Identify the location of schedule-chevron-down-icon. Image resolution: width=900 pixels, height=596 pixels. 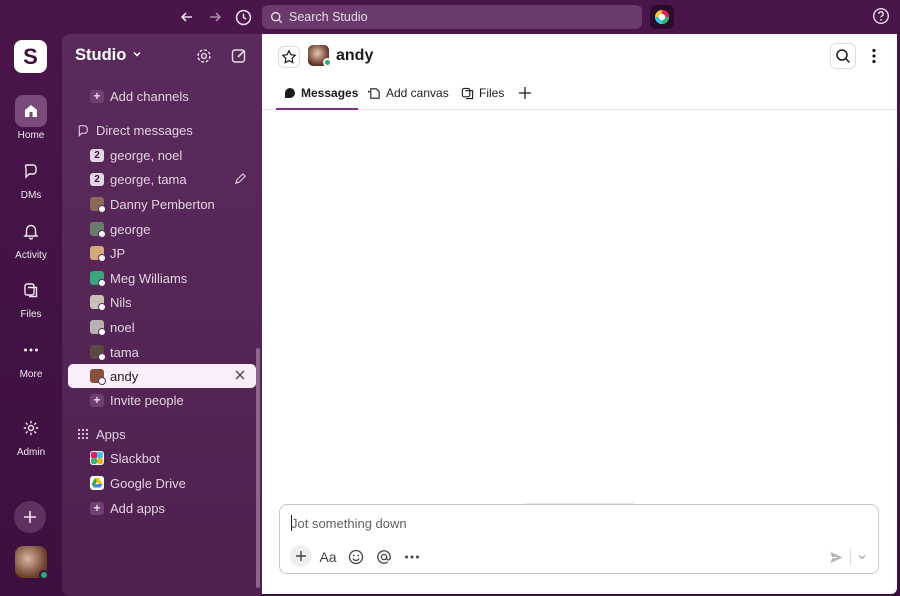
(862, 557).